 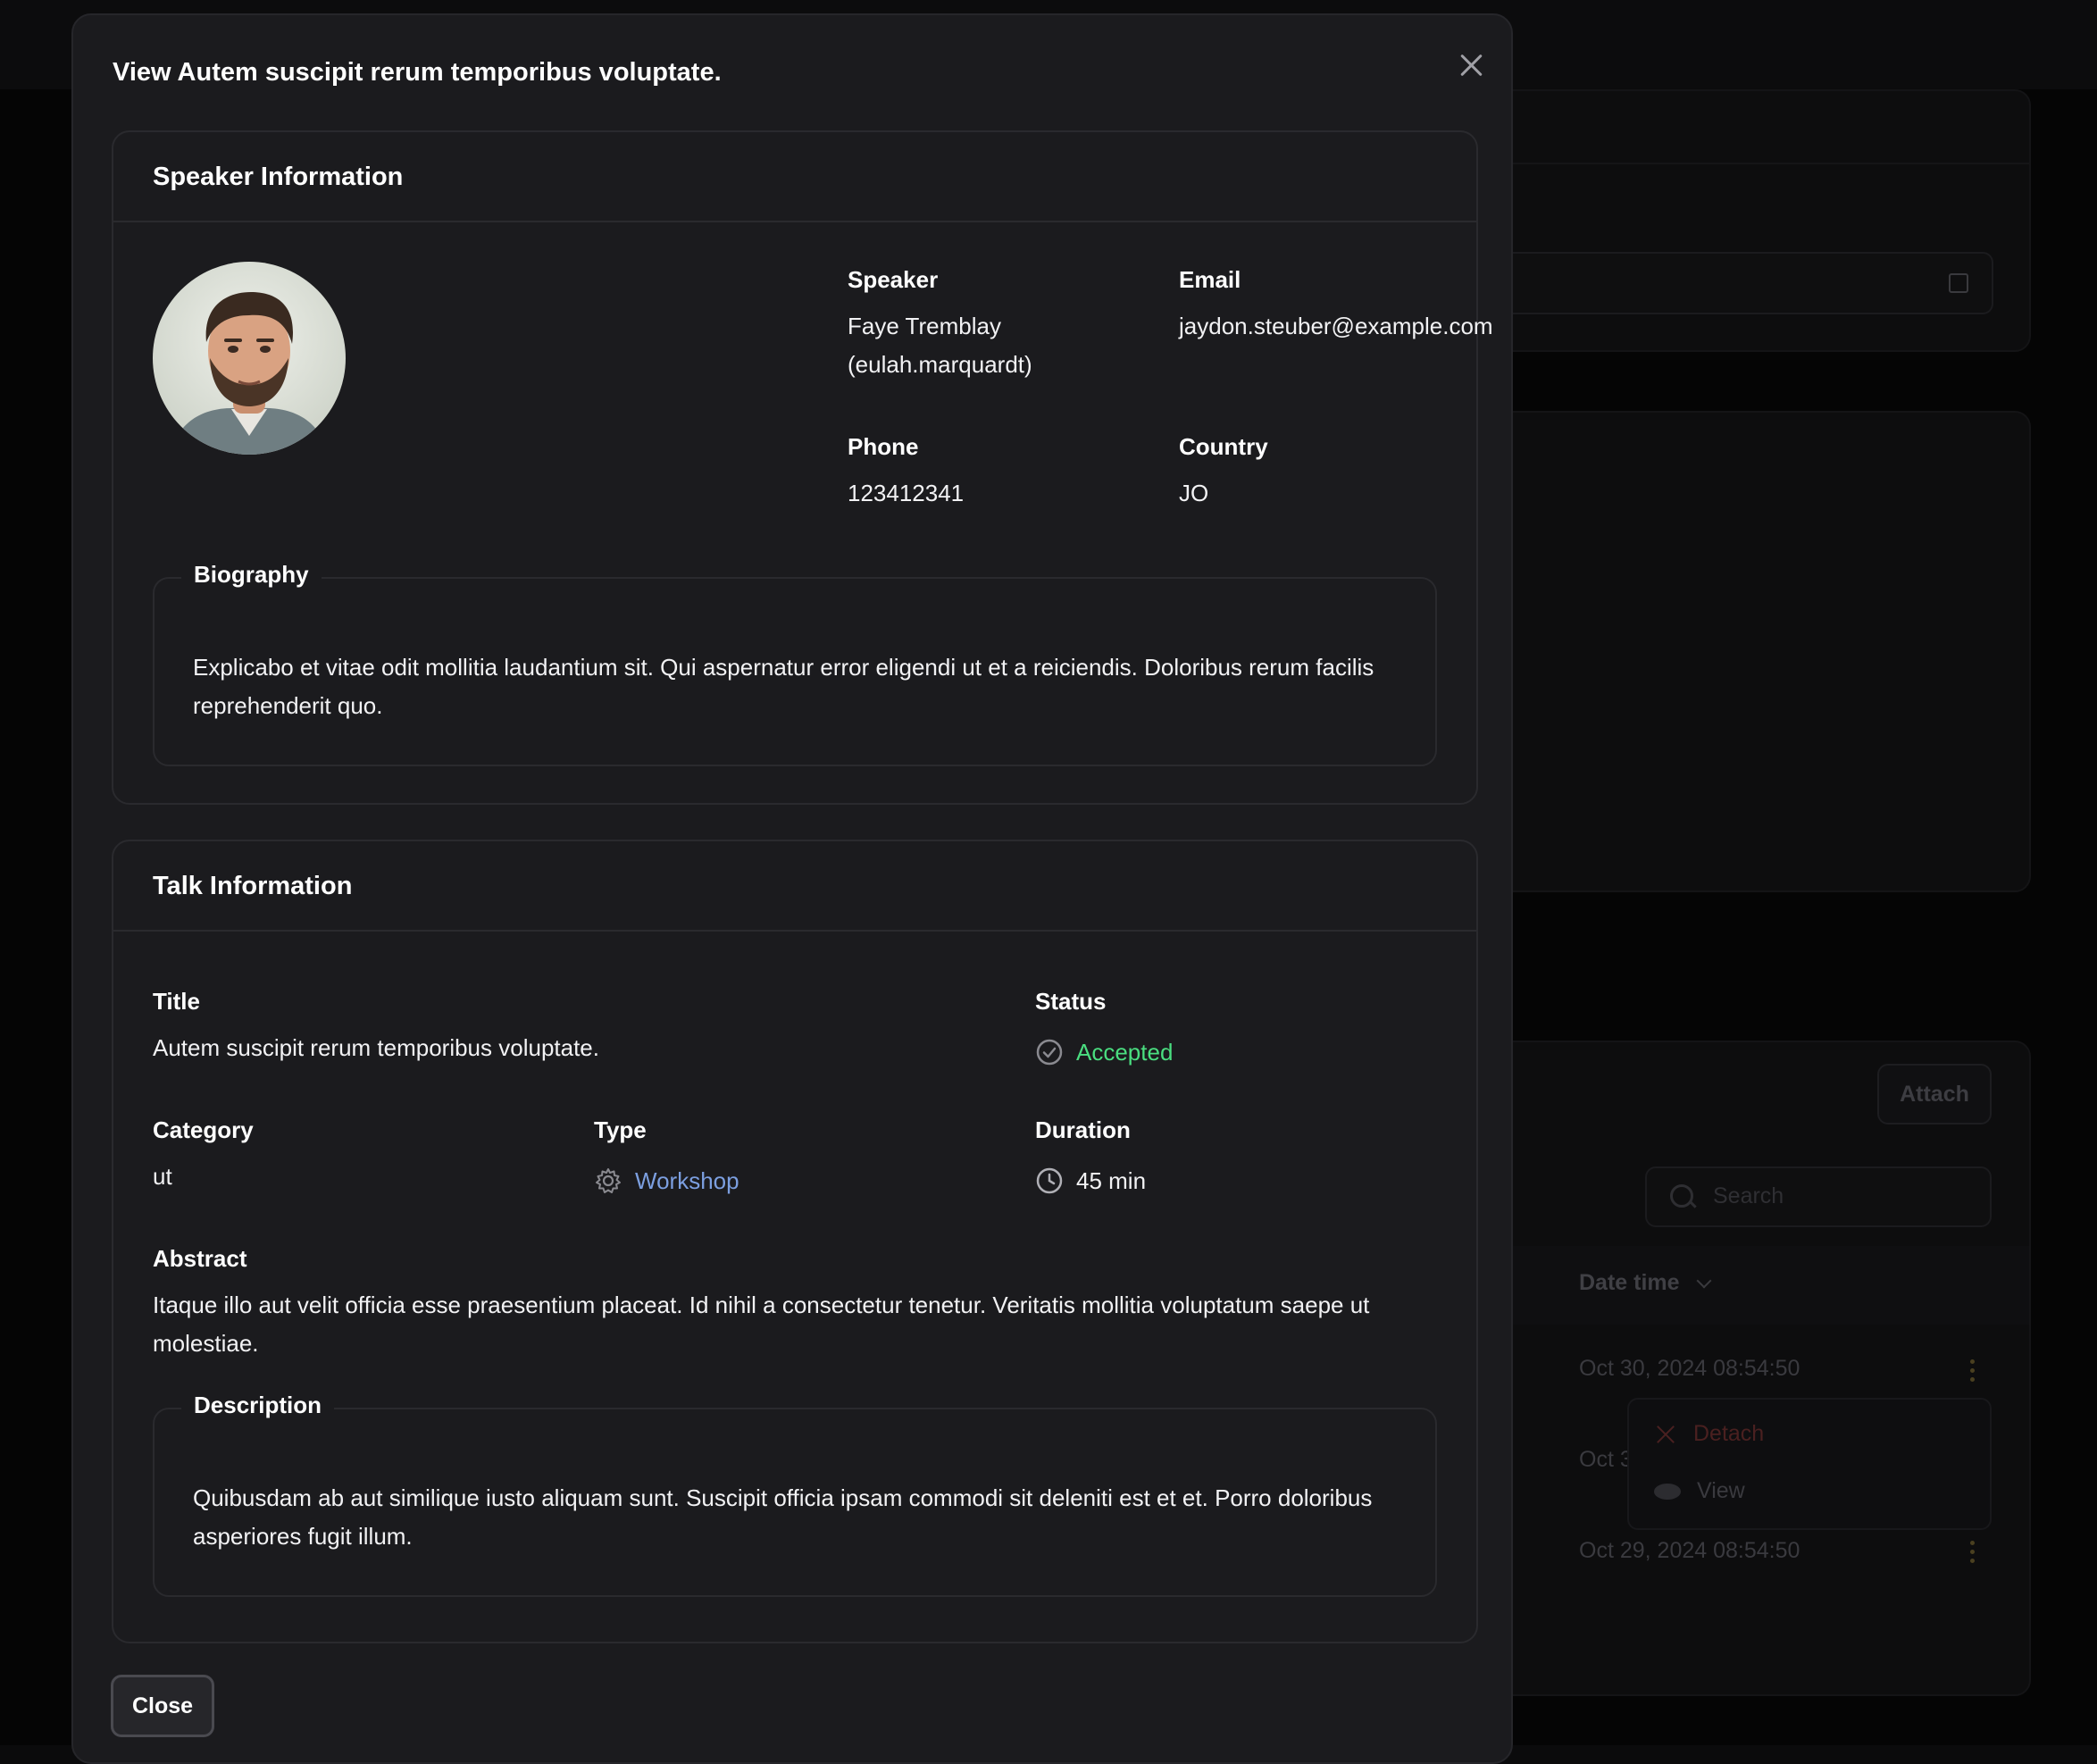 I want to click on attach-button: Attach, so click(x=1934, y=1094).